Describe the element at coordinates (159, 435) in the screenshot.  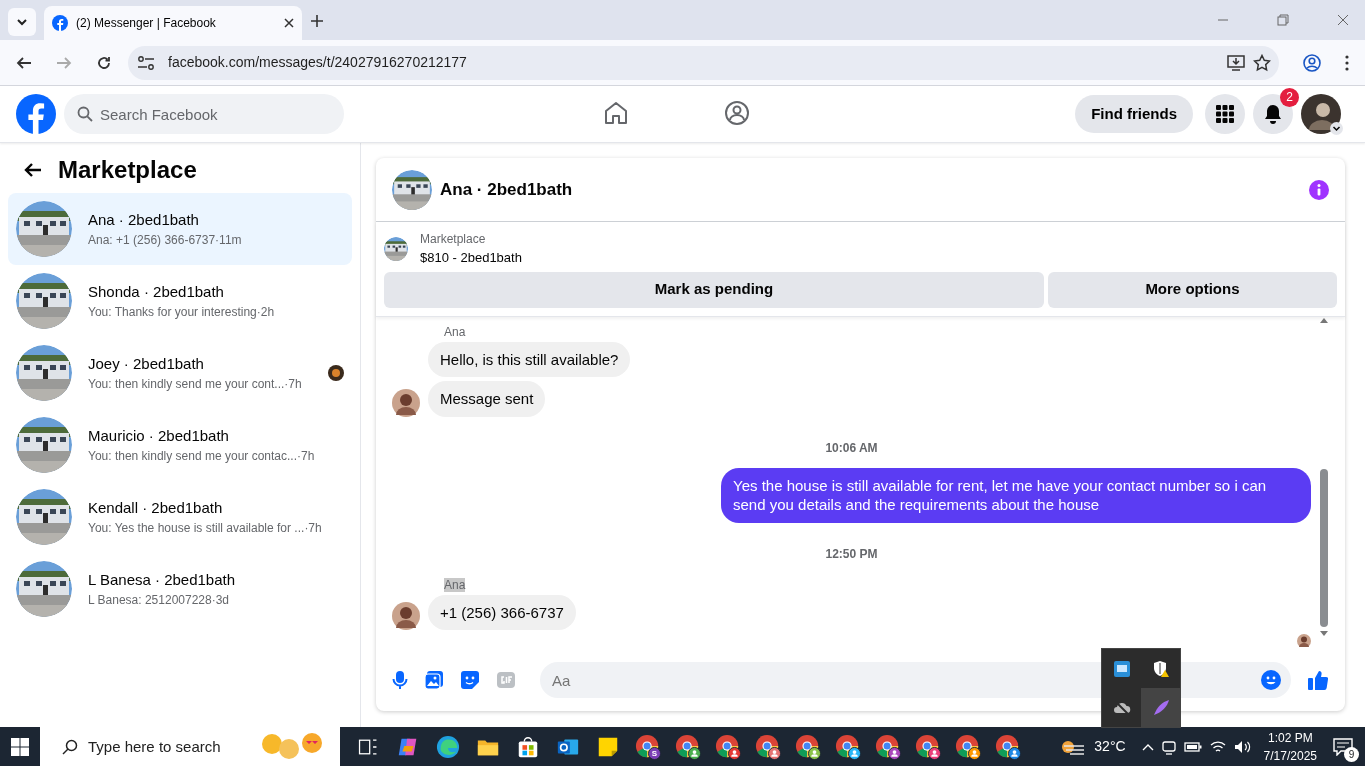
I see `conversation-name: Mauricio · 2bed1bath` at that location.